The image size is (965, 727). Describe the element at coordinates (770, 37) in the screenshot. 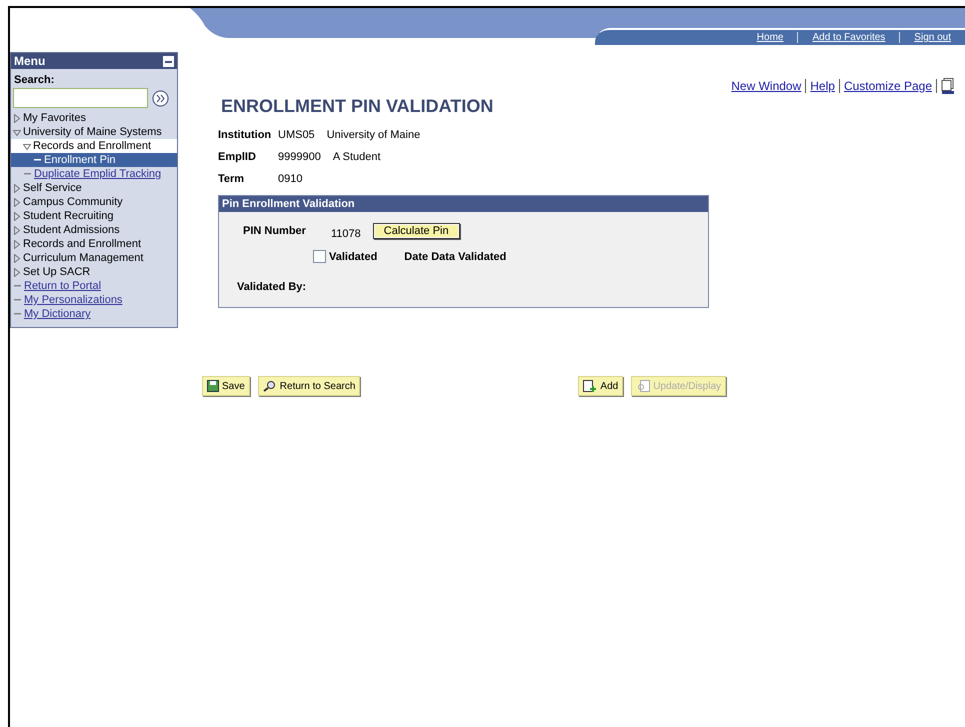

I see `nav-link: Home` at that location.